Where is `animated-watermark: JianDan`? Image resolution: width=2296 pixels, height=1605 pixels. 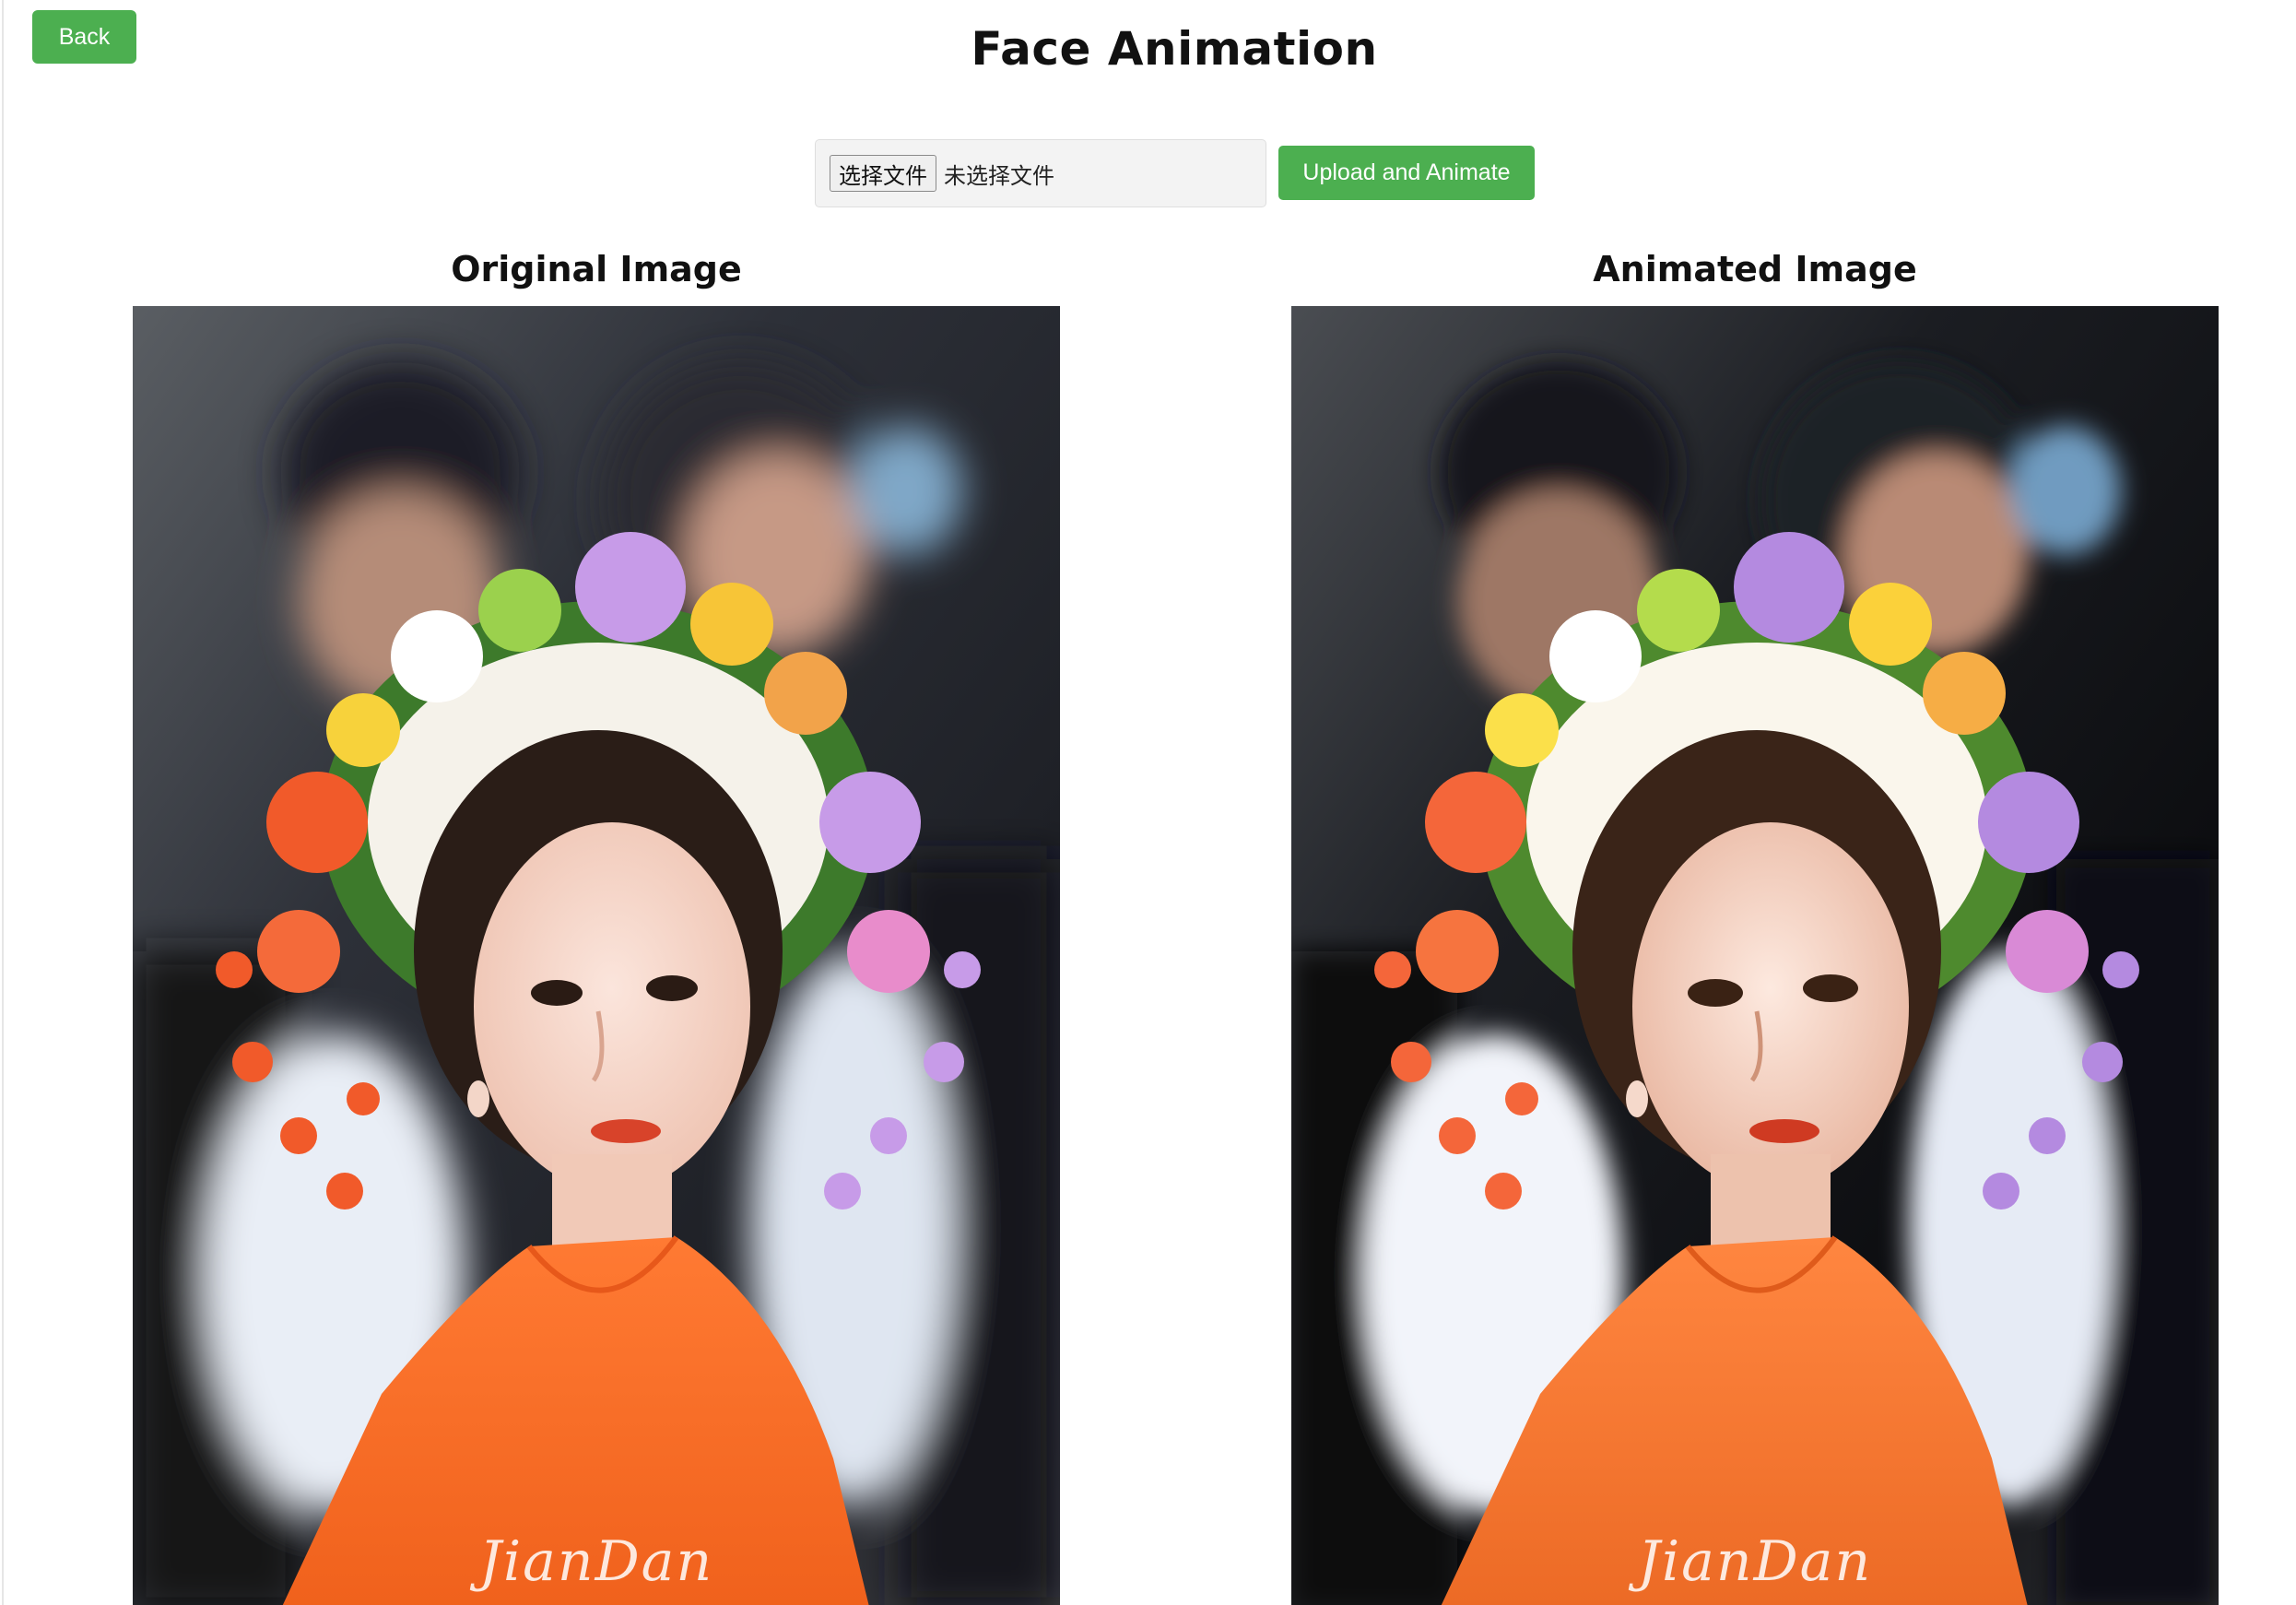 animated-watermark: JianDan is located at coordinates (1755, 1562).